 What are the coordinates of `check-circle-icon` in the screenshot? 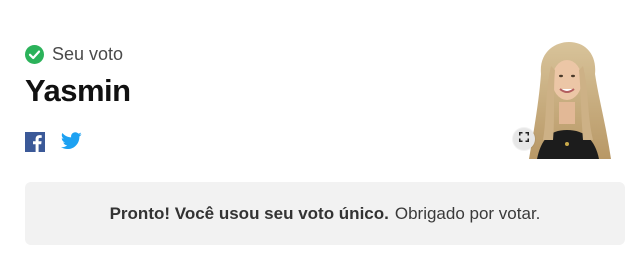 It's located at (34, 54).